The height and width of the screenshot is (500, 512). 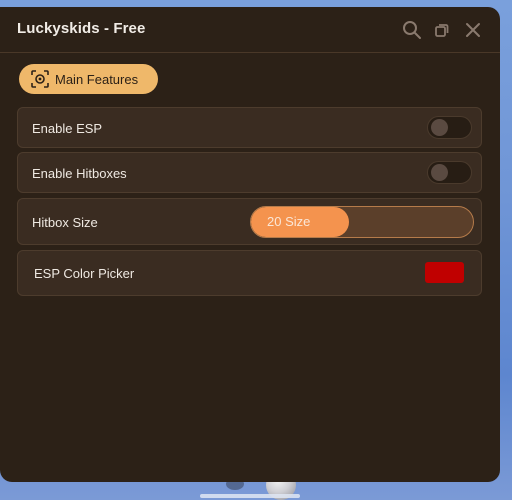 What do you see at coordinates (249, 172) in the screenshot?
I see `setting-row-hitboxes: Enable Hitboxes` at bounding box center [249, 172].